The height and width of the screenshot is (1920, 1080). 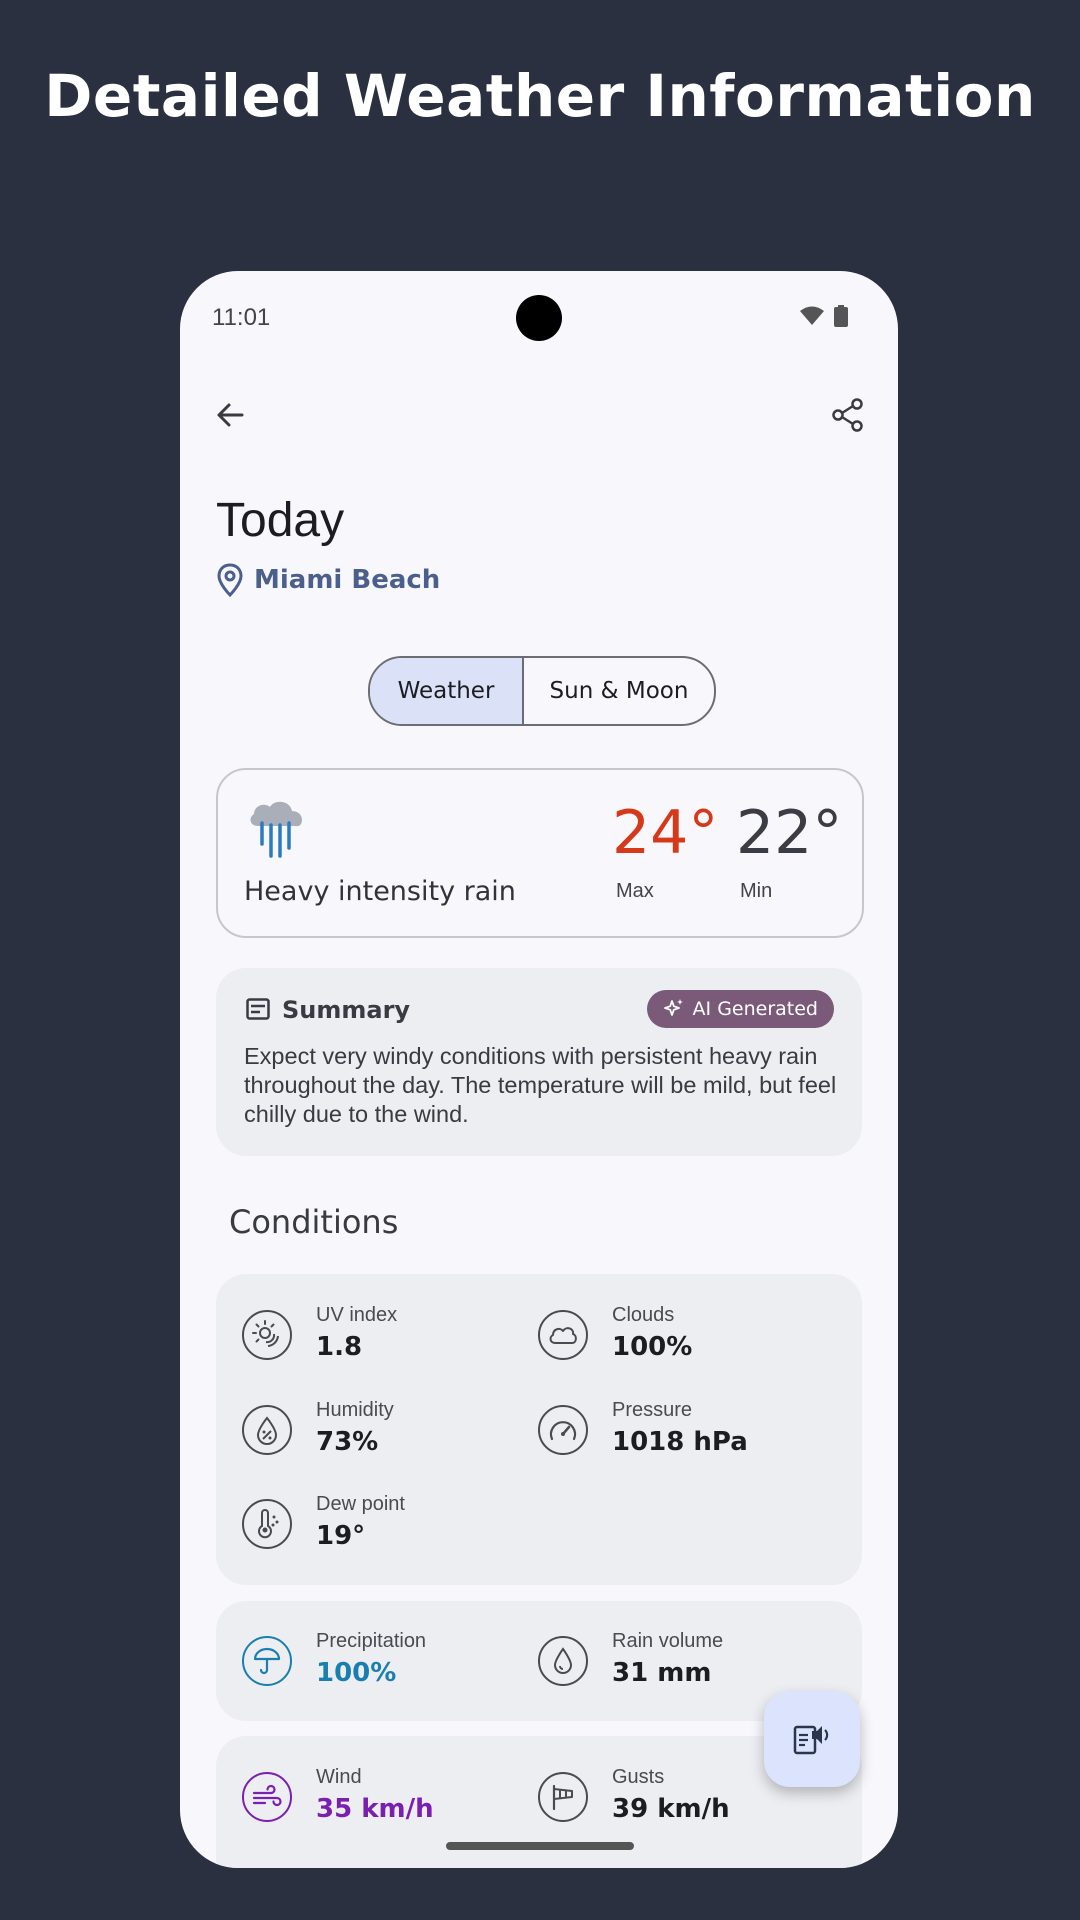 I want to click on location-row: Miami Beach, so click(x=328, y=580).